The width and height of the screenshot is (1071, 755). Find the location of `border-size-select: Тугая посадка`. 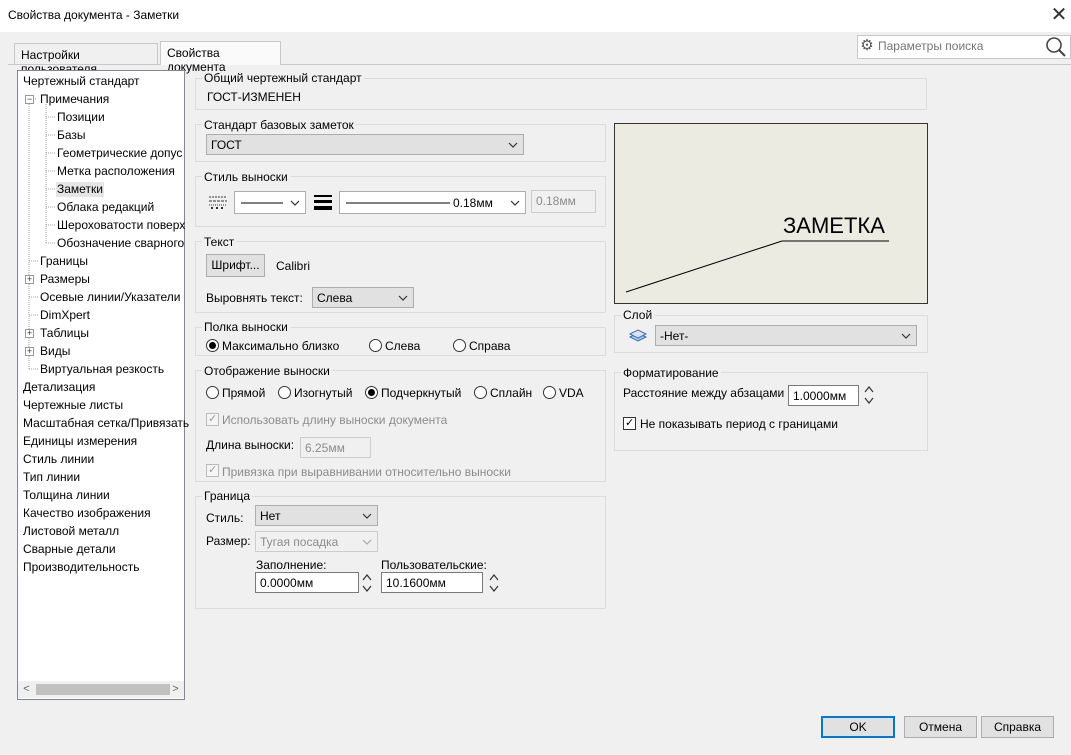

border-size-select: Тугая посадка is located at coordinates (316, 541).